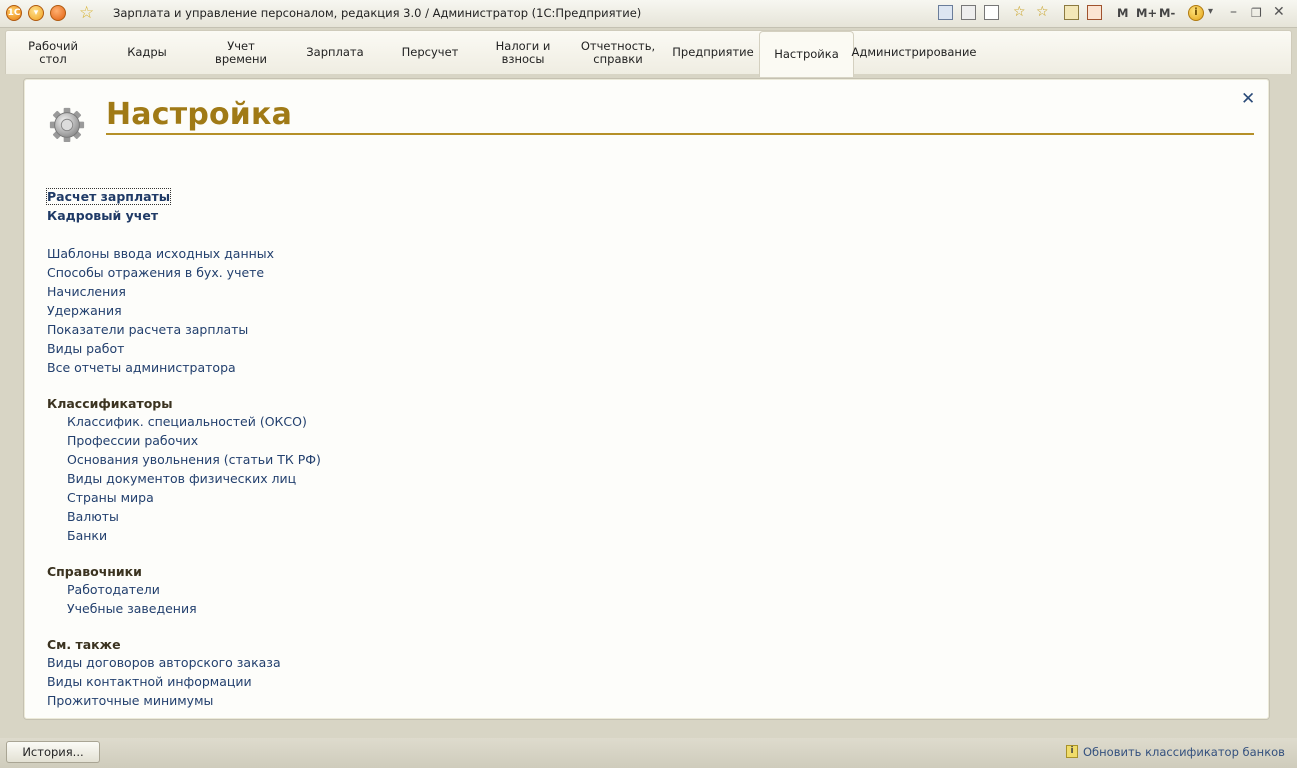 The width and height of the screenshot is (1297, 768). Describe the element at coordinates (86, 291) in the screenshot. I see `link-accruals: Начисления` at that location.